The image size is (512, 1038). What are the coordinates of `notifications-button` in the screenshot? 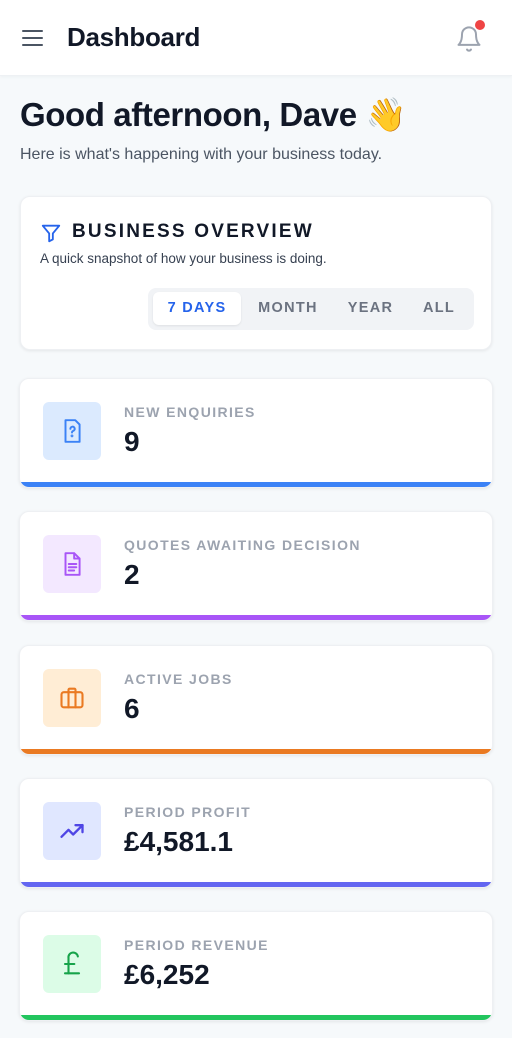 It's located at (471, 37).